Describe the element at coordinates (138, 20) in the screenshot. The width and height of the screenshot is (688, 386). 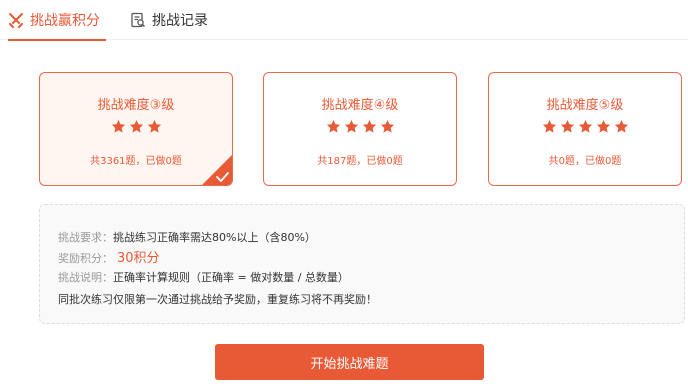
I see `record-search-icon` at that location.